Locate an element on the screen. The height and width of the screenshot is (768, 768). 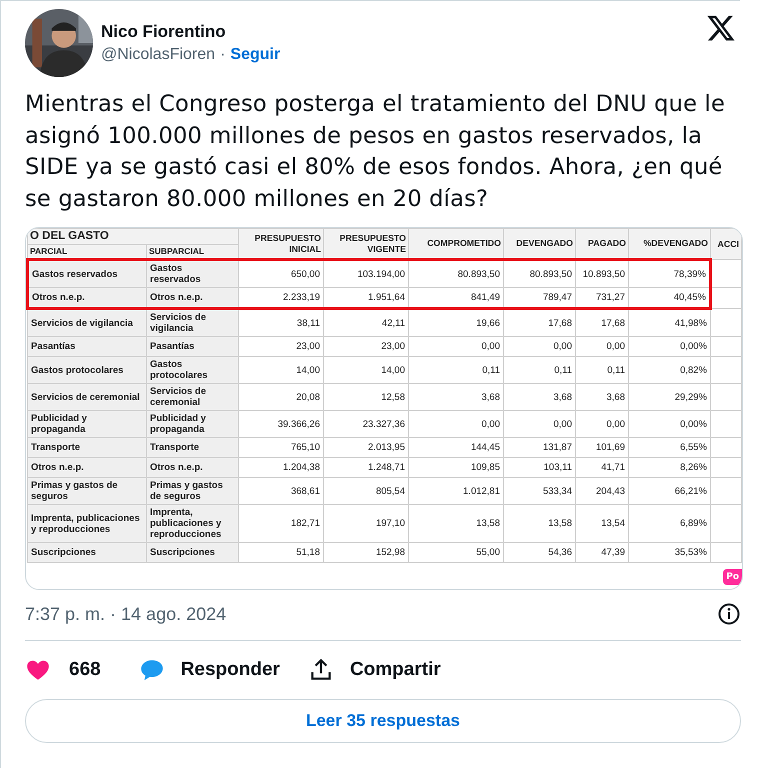
table-cell: 103.194,00 is located at coordinates (366, 274).